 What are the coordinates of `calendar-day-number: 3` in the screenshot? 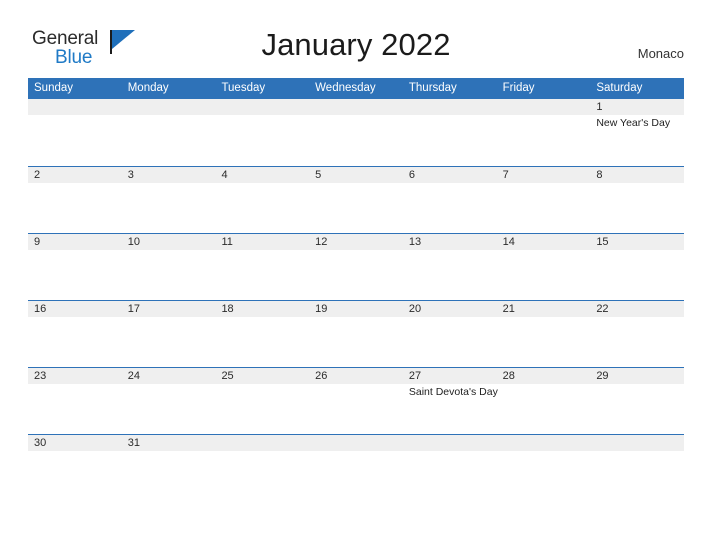 It's located at (130, 175).